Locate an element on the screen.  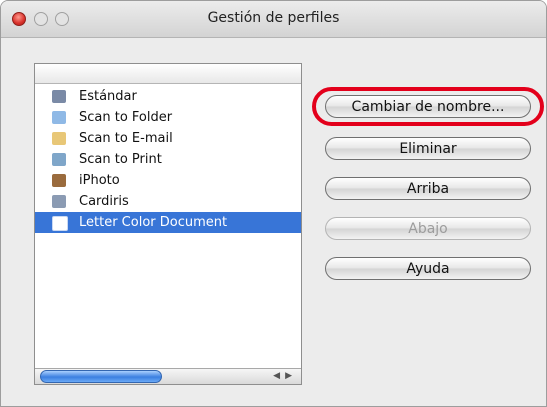
move-down-button: Abajo is located at coordinates (428, 228).